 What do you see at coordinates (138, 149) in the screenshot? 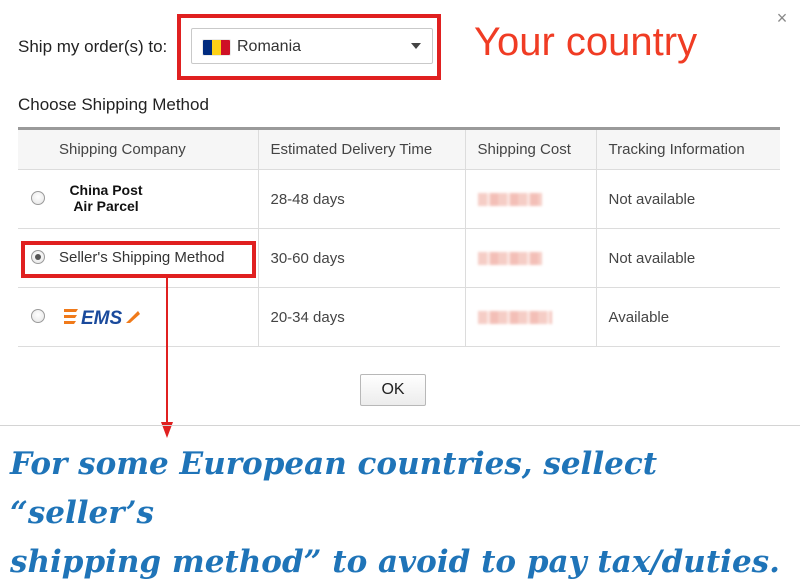
I see `column-header-company: Shipping Company` at bounding box center [138, 149].